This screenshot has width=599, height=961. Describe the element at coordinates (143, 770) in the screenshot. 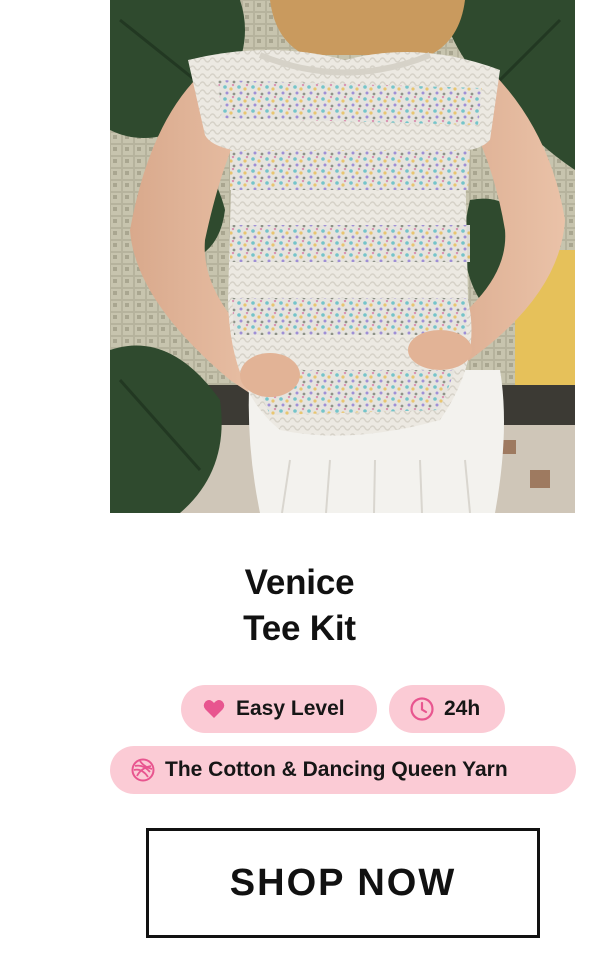

I see `yarn-ball-icon` at that location.